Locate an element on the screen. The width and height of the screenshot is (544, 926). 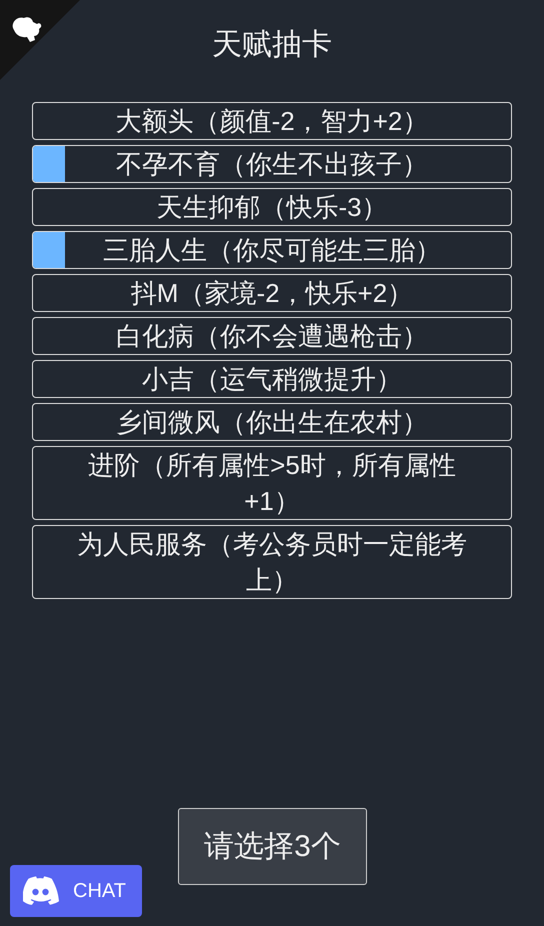
page-title: 天赋抽卡 is located at coordinates (272, 45).